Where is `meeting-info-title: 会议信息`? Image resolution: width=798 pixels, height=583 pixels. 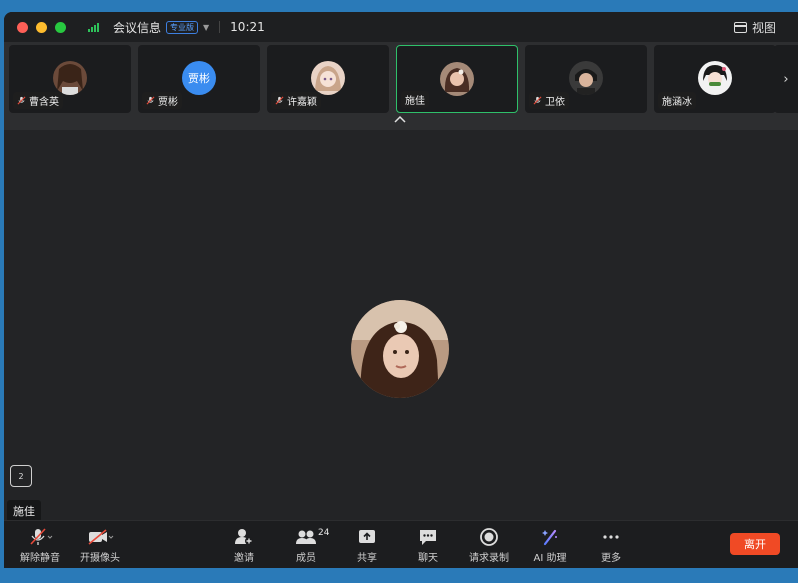 meeting-info-title: 会议信息 is located at coordinates (137, 27).